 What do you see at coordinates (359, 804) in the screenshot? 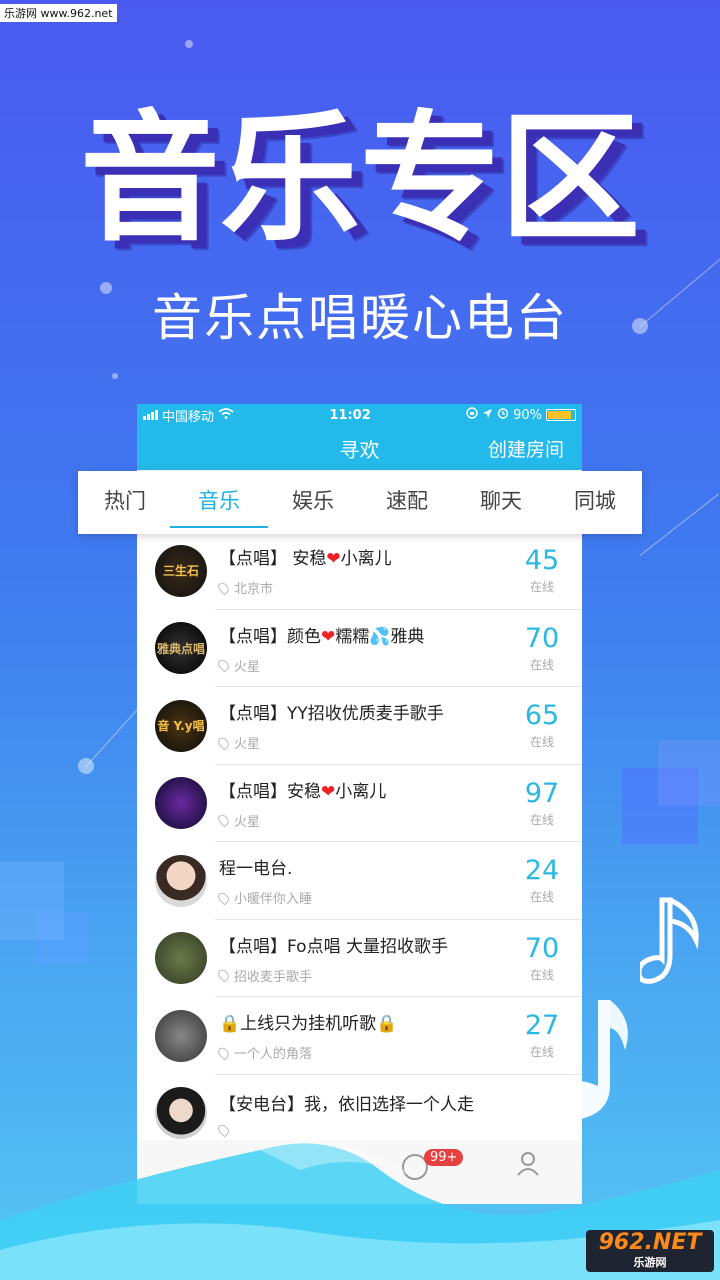
I see `list-item: 【点唱】安稳❤小离儿 火星 97 在线` at bounding box center [359, 804].